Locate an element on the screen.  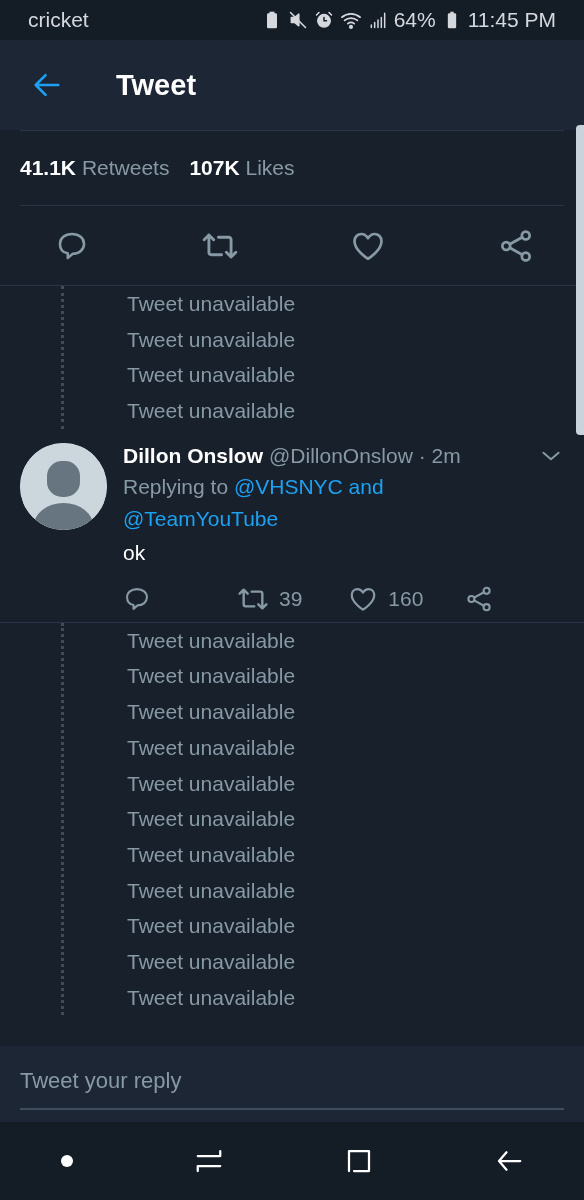
like-button: 160 is located at coordinates (386, 598).